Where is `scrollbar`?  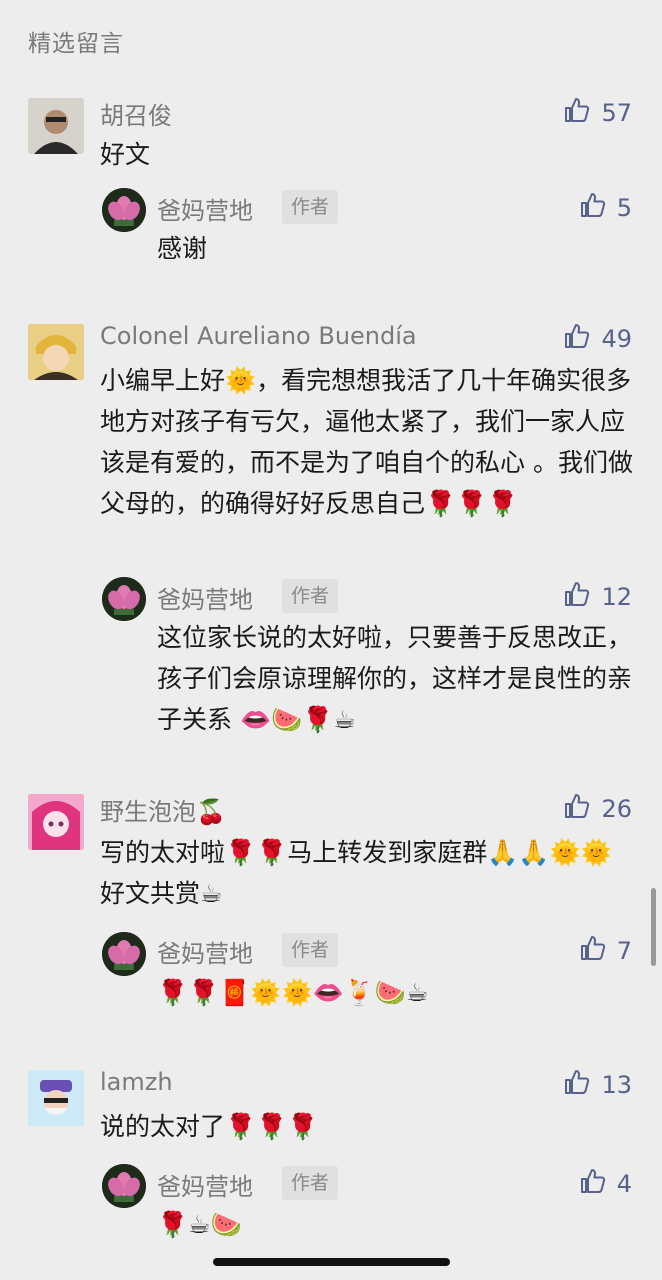
scrollbar is located at coordinates (653, 927).